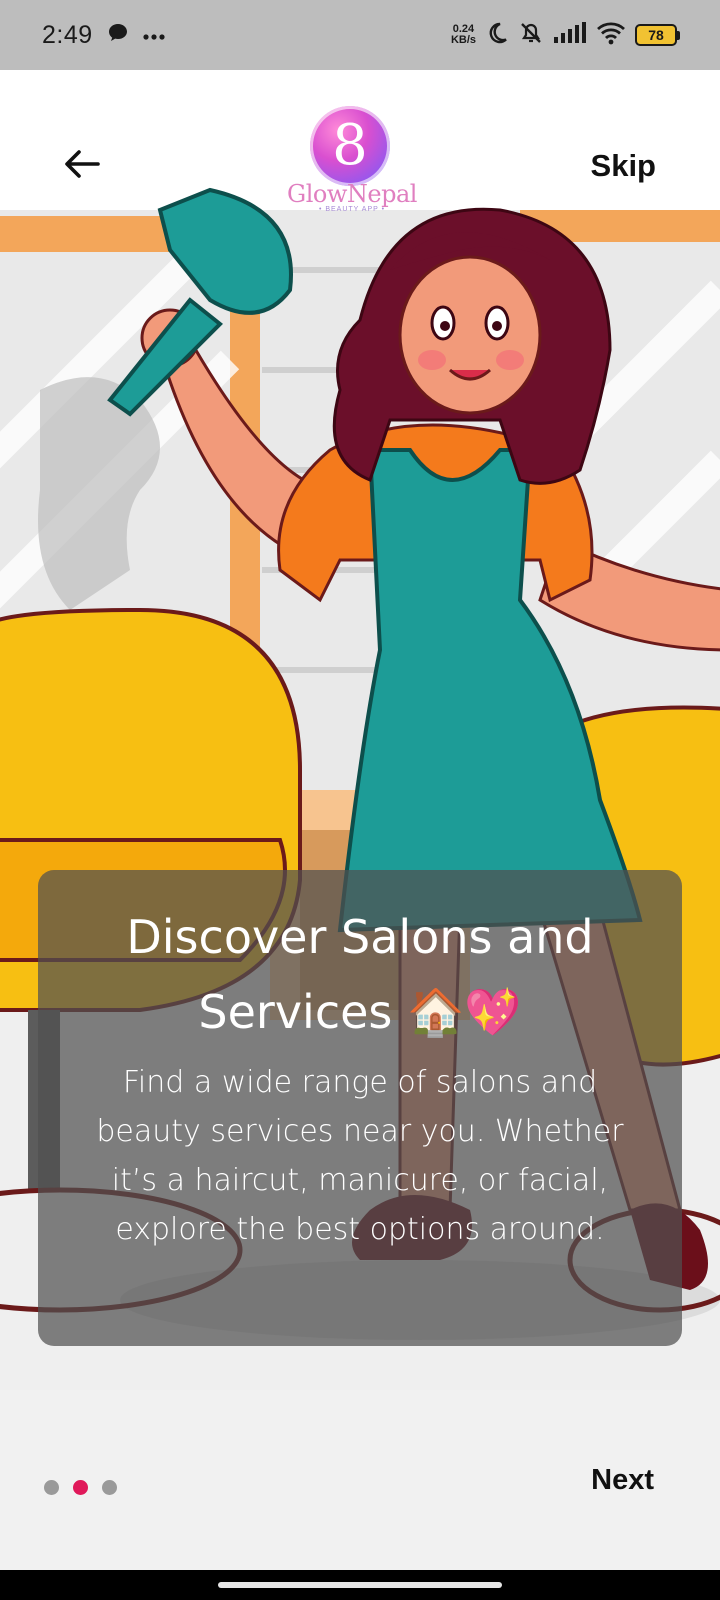 This screenshot has width=720, height=1600. Describe the element at coordinates (463, 40) in the screenshot. I see `network-speed-unit: KB/s` at that location.